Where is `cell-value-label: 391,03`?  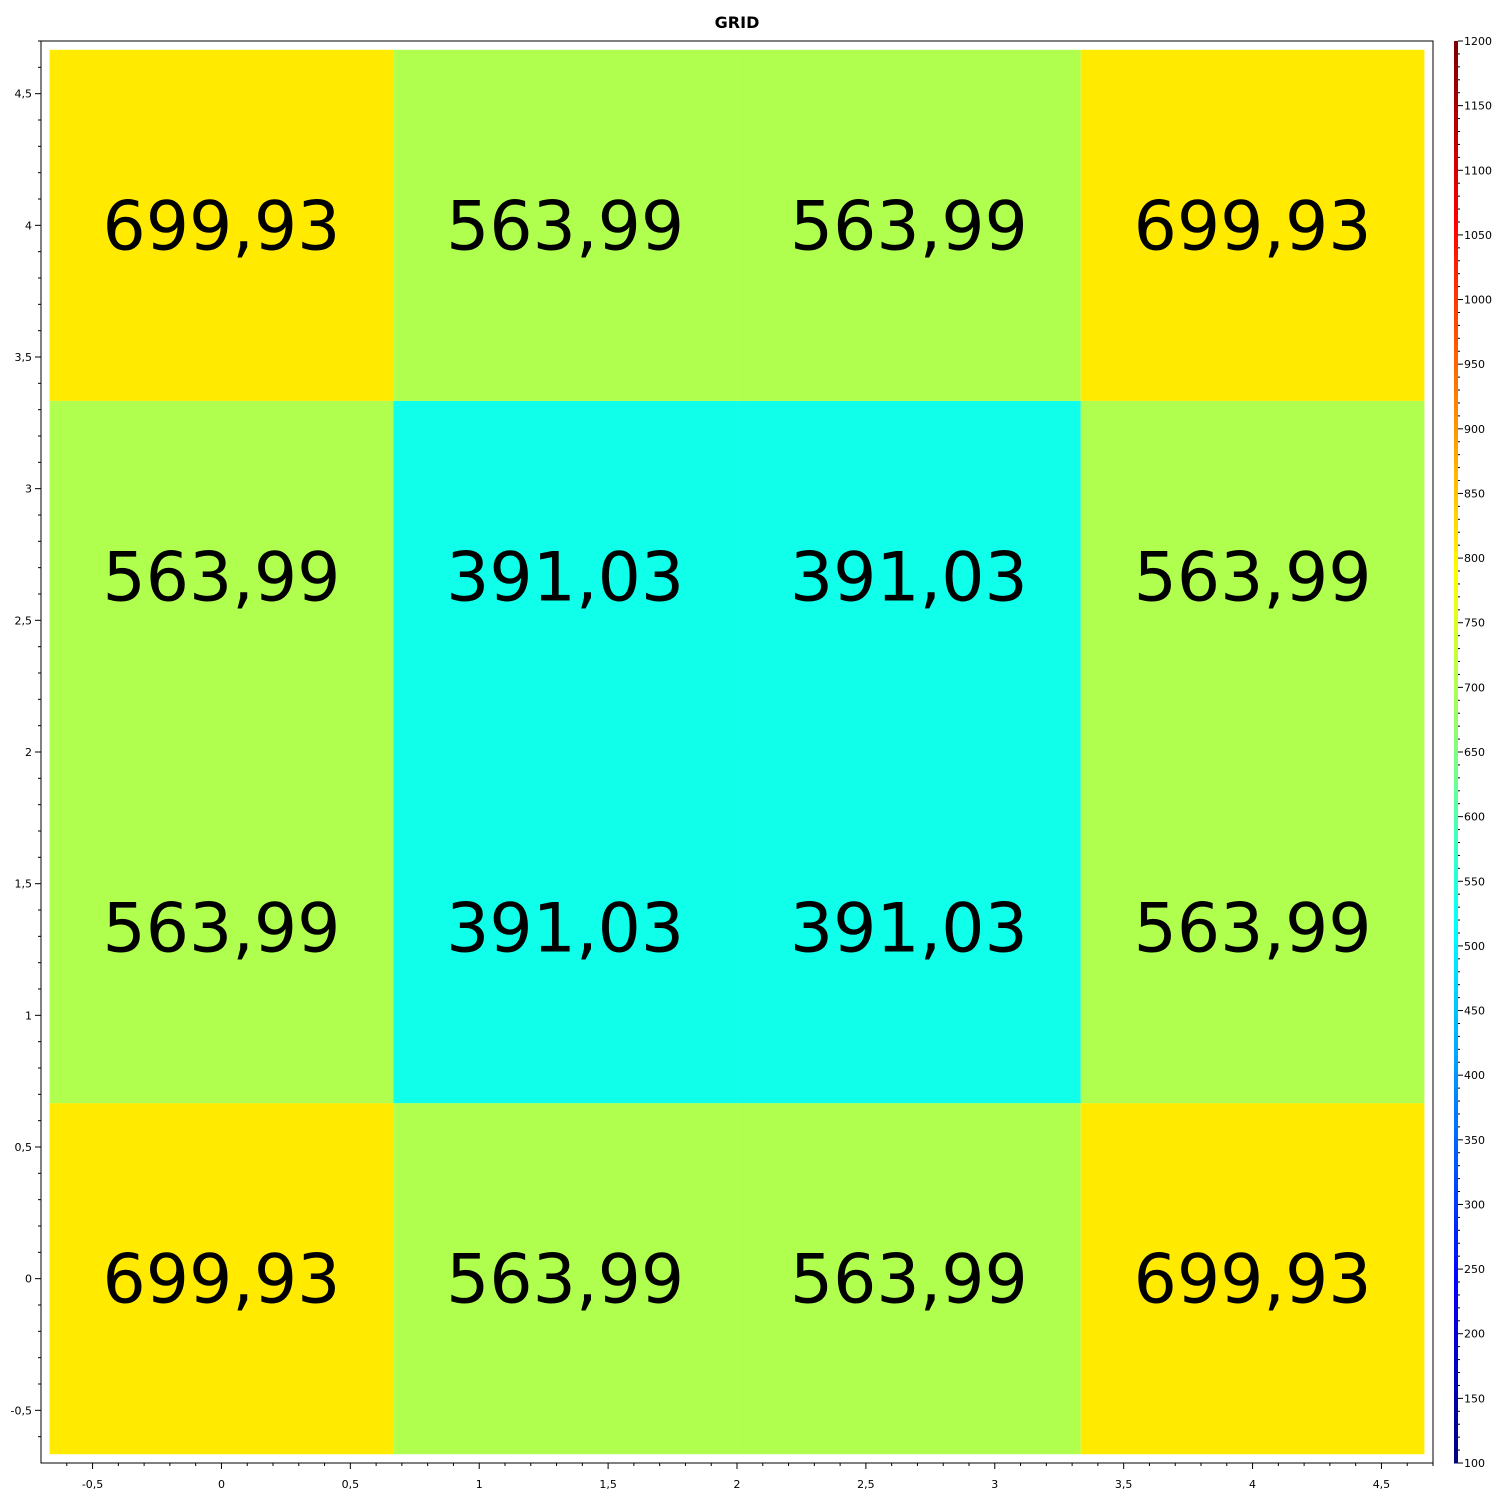
cell-value-label: 391,03 is located at coordinates (565, 929).